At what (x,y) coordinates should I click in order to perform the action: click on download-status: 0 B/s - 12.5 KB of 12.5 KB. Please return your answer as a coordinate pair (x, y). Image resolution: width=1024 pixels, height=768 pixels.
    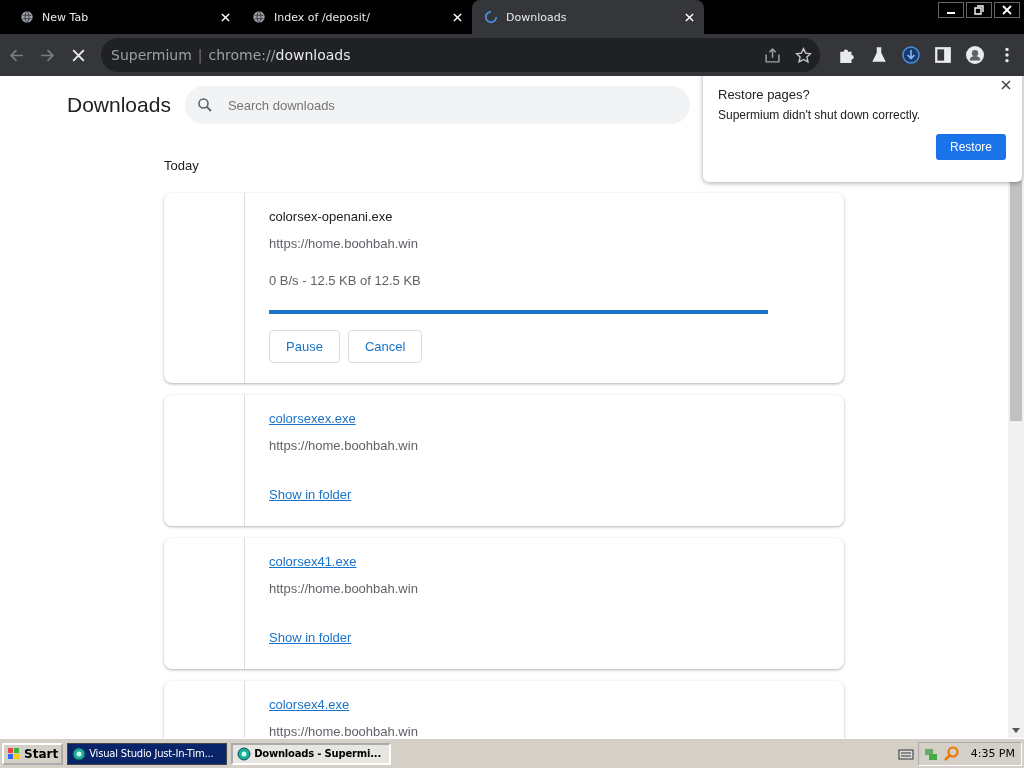
    Looking at the image, I should click on (345, 280).